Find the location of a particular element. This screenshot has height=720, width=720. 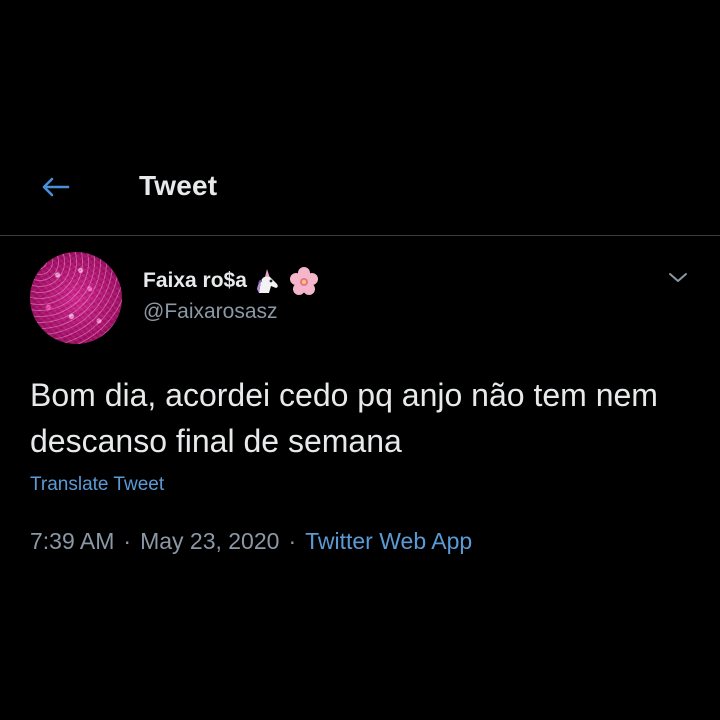

back-button is located at coordinates (55, 187).